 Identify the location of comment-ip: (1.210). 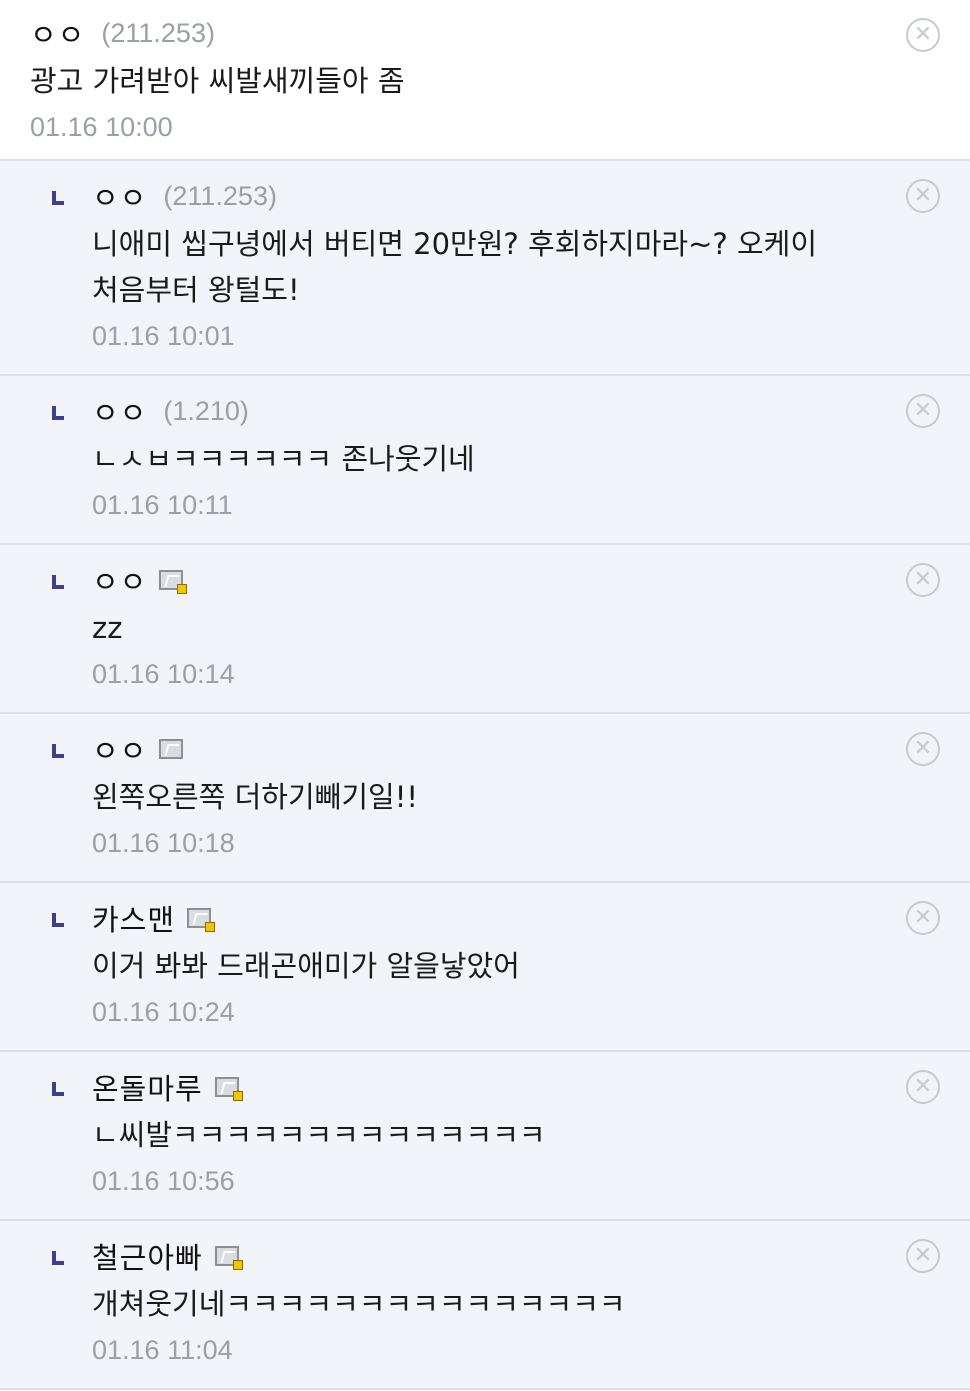
(206, 410).